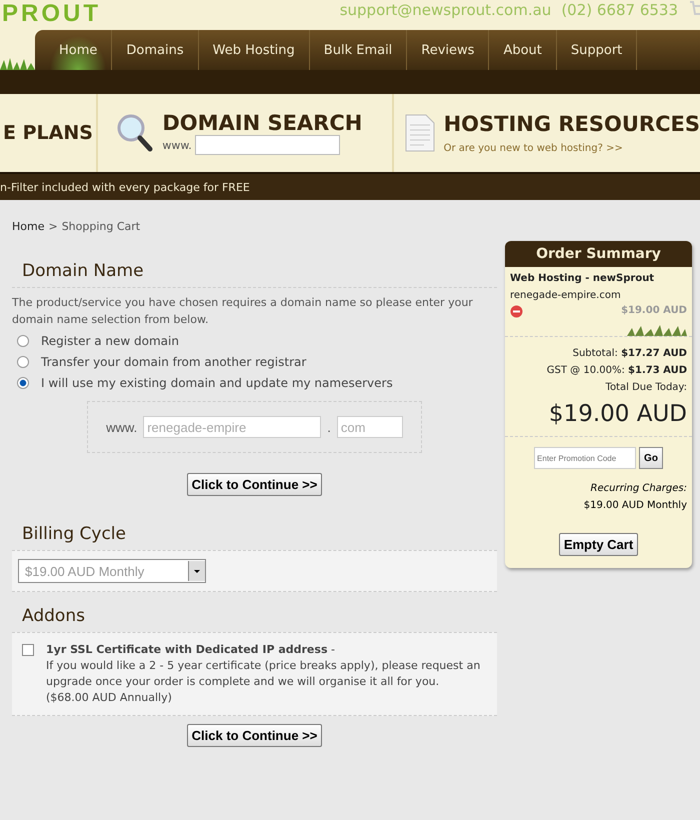  I want to click on search-icon, so click(135, 133).